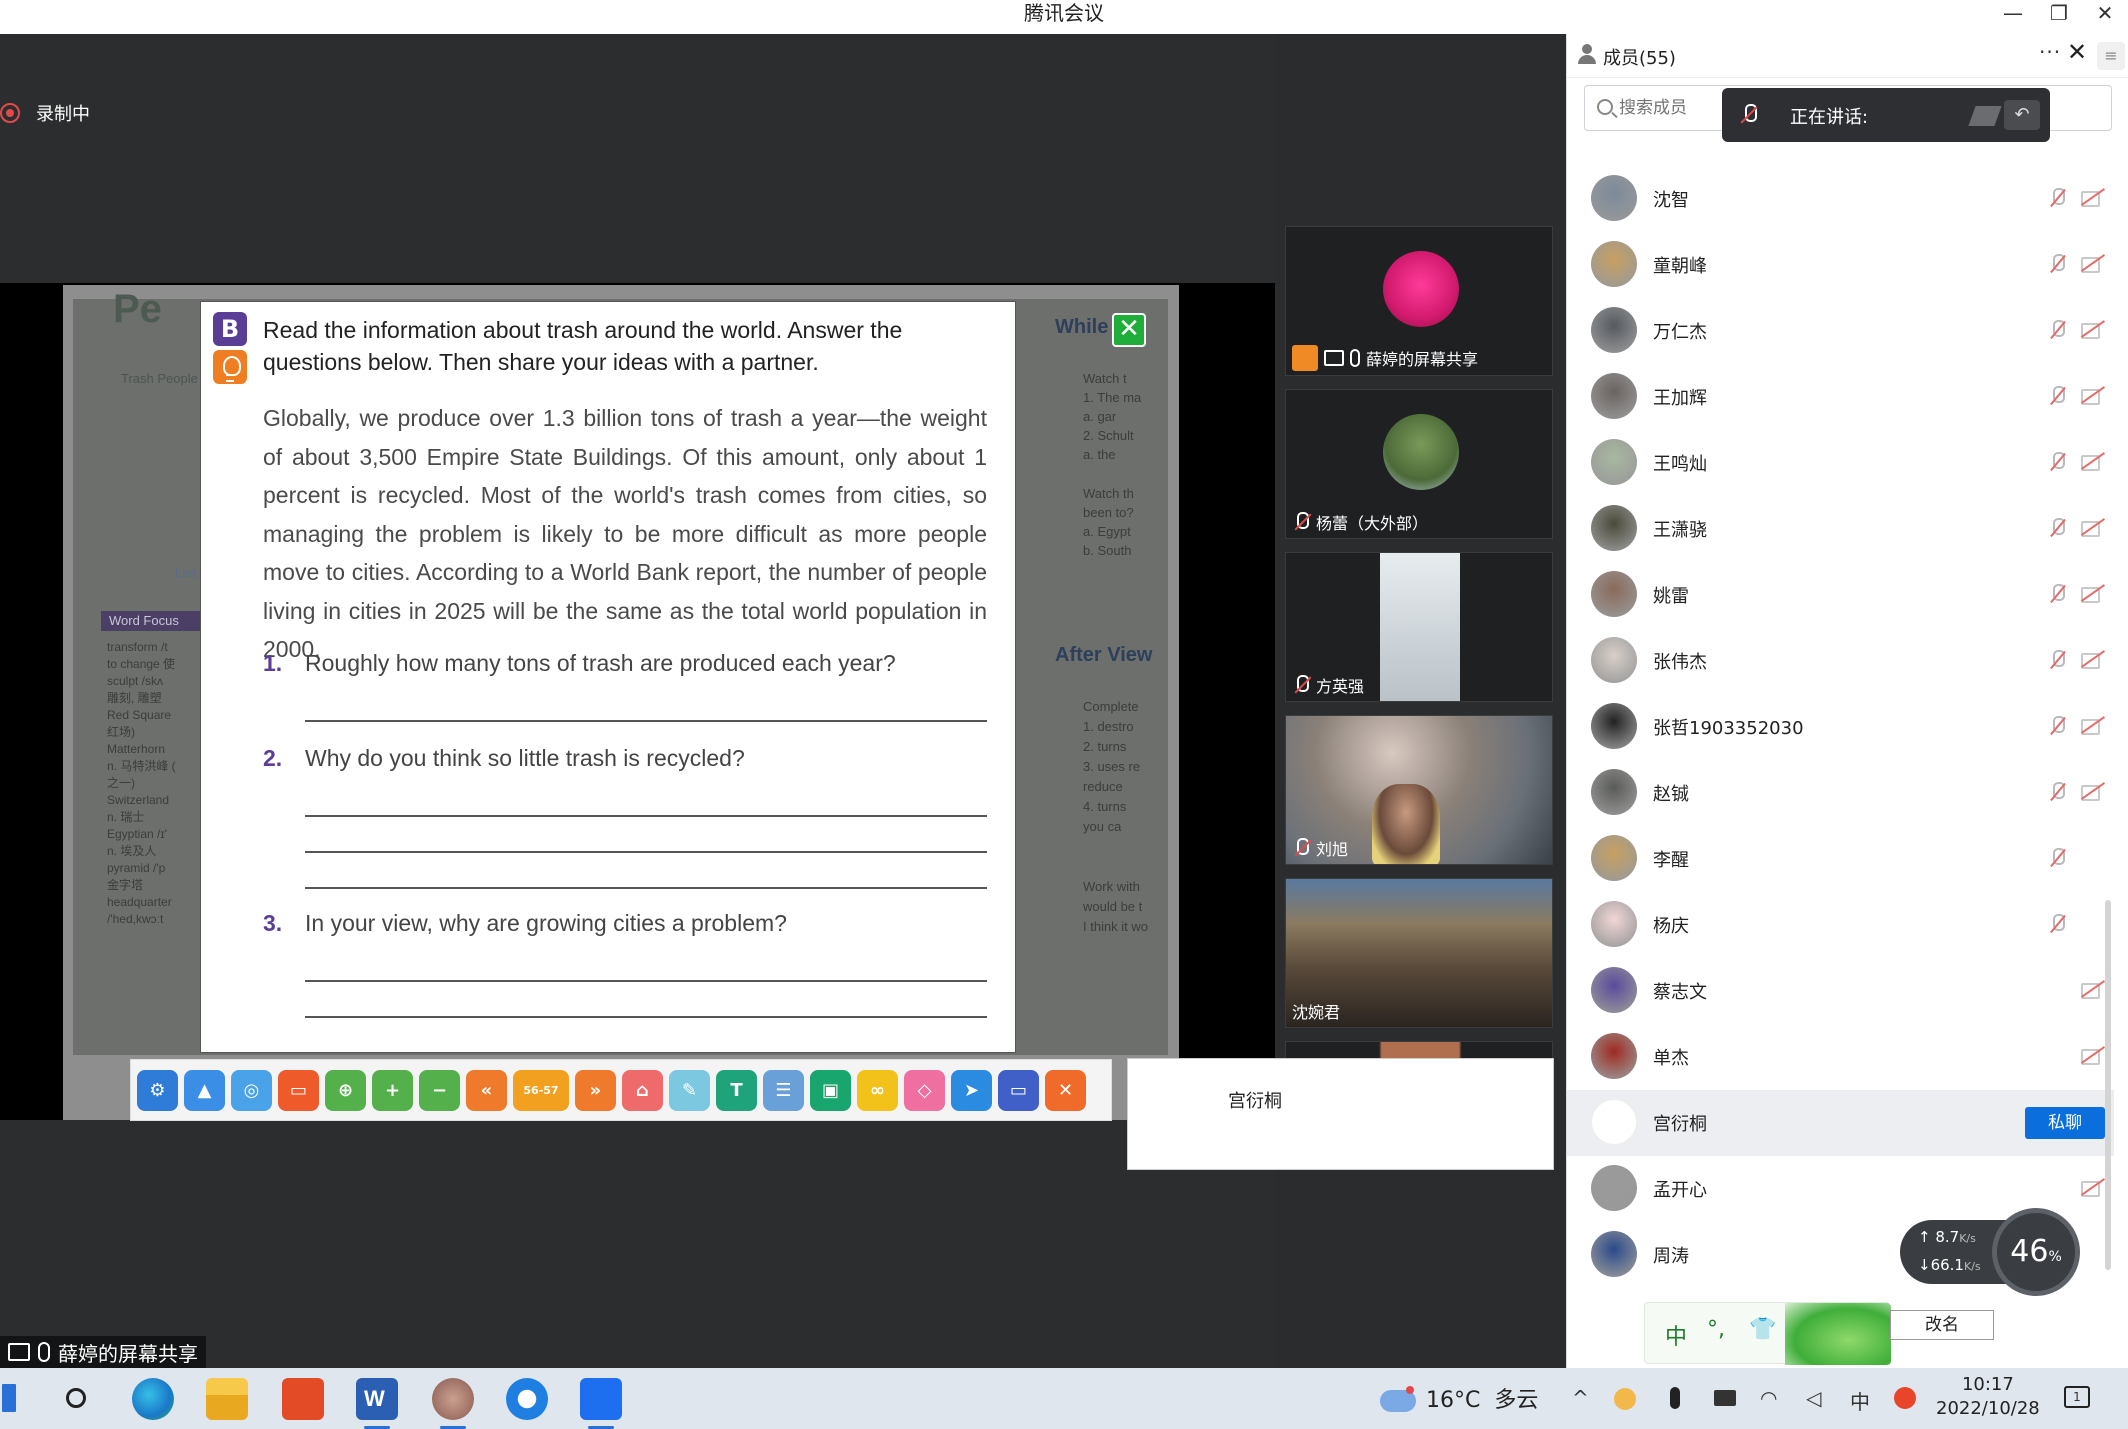  Describe the element at coordinates (971, 1090) in the screenshot. I see `pointer-icon: ➤` at that location.